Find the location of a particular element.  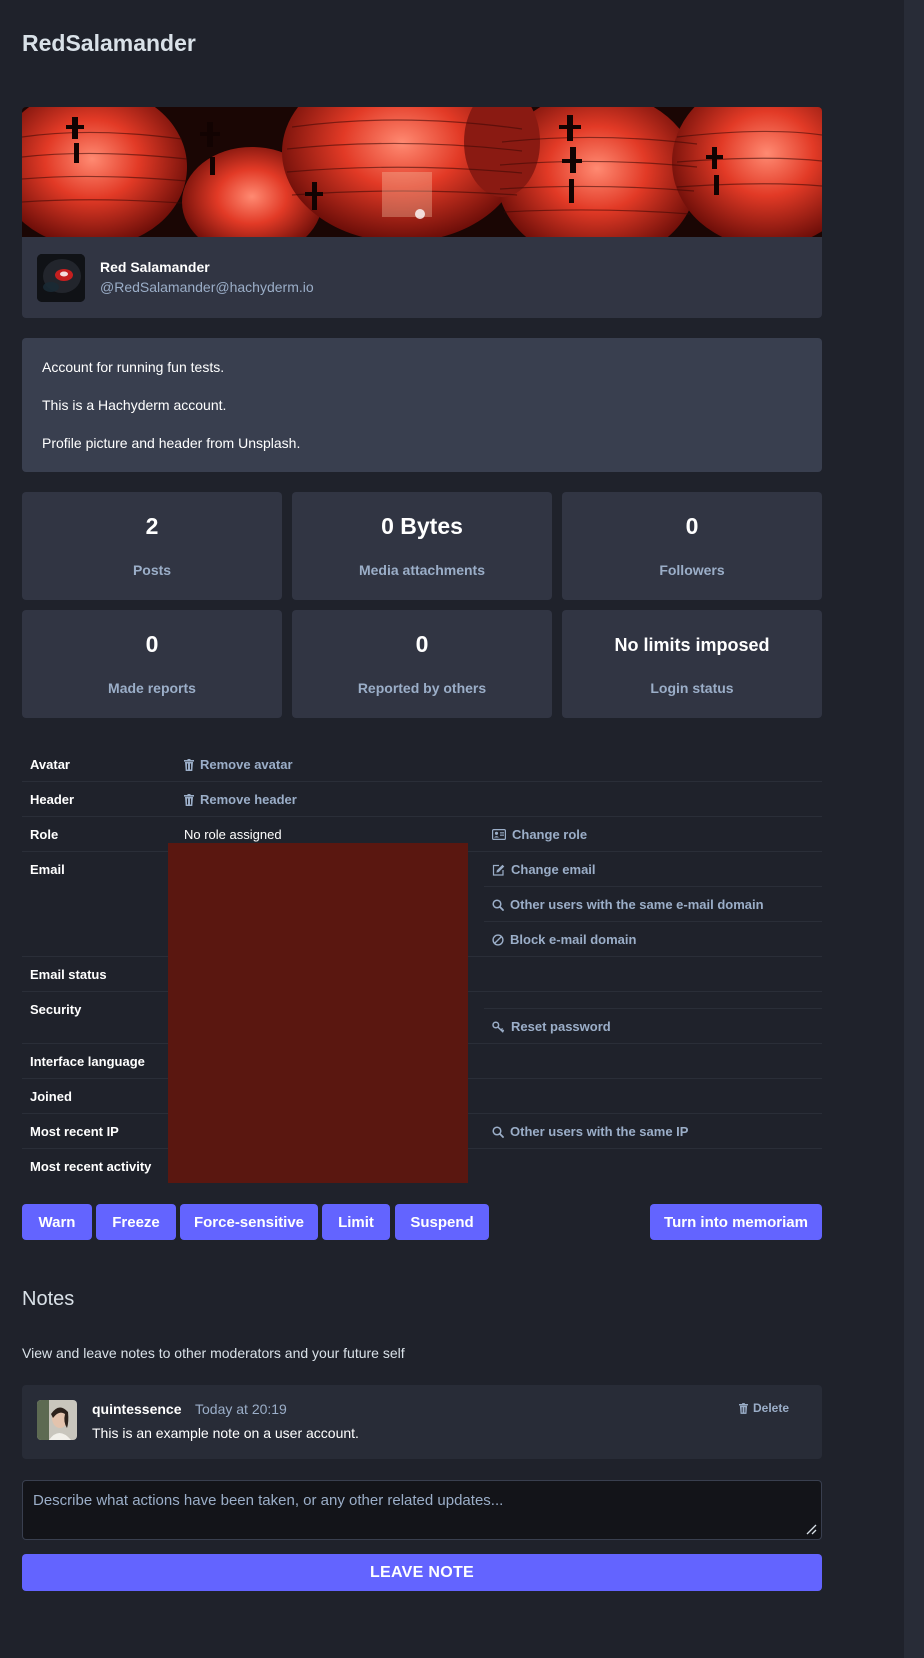

pencil-square-icon is located at coordinates (498, 870).